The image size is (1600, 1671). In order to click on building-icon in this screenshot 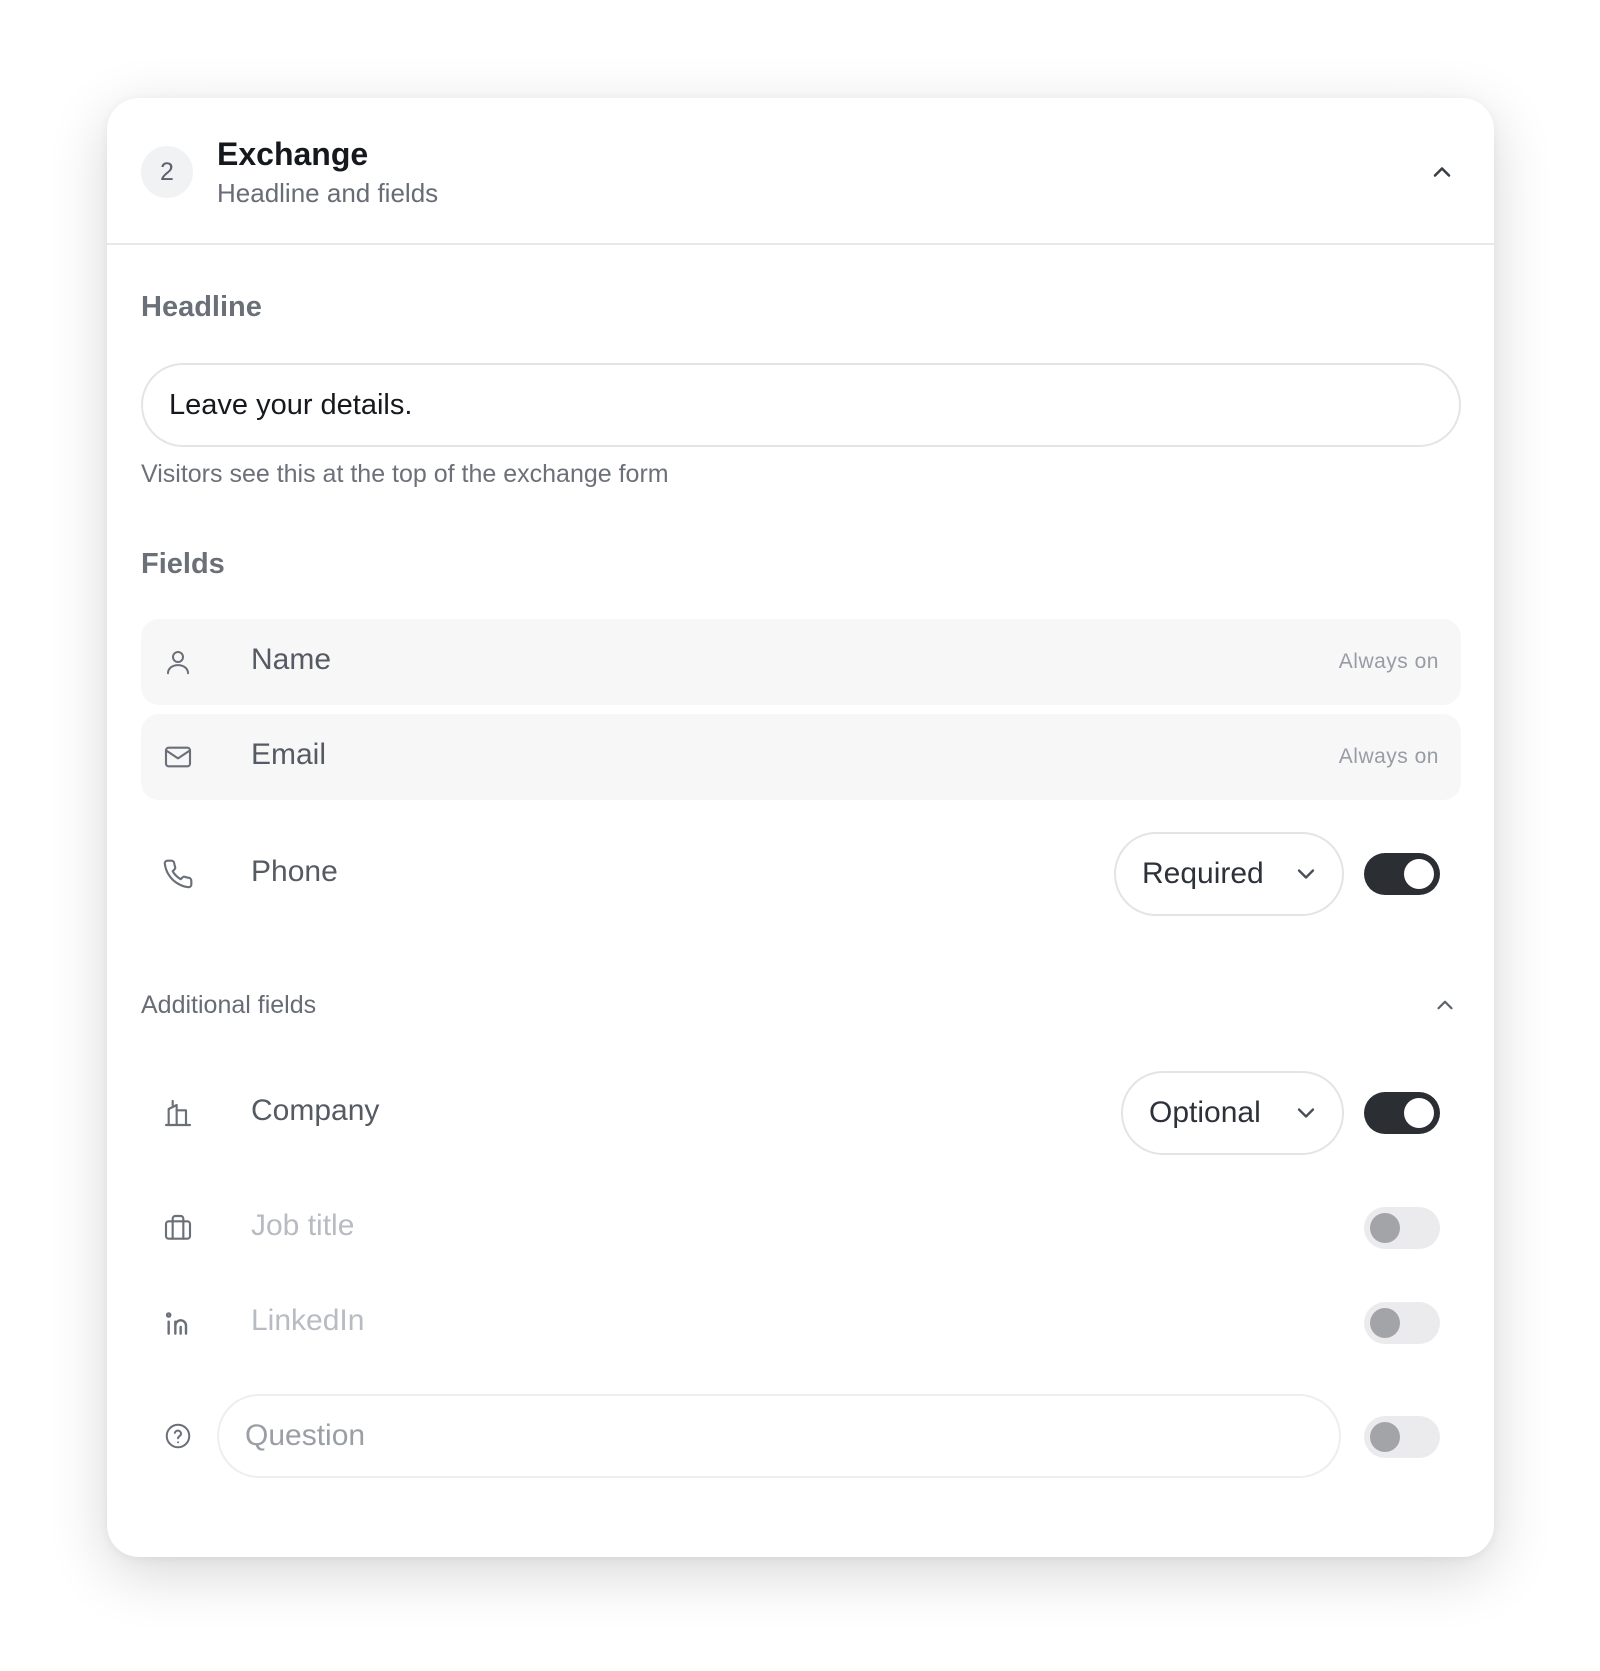, I will do `click(178, 1113)`.